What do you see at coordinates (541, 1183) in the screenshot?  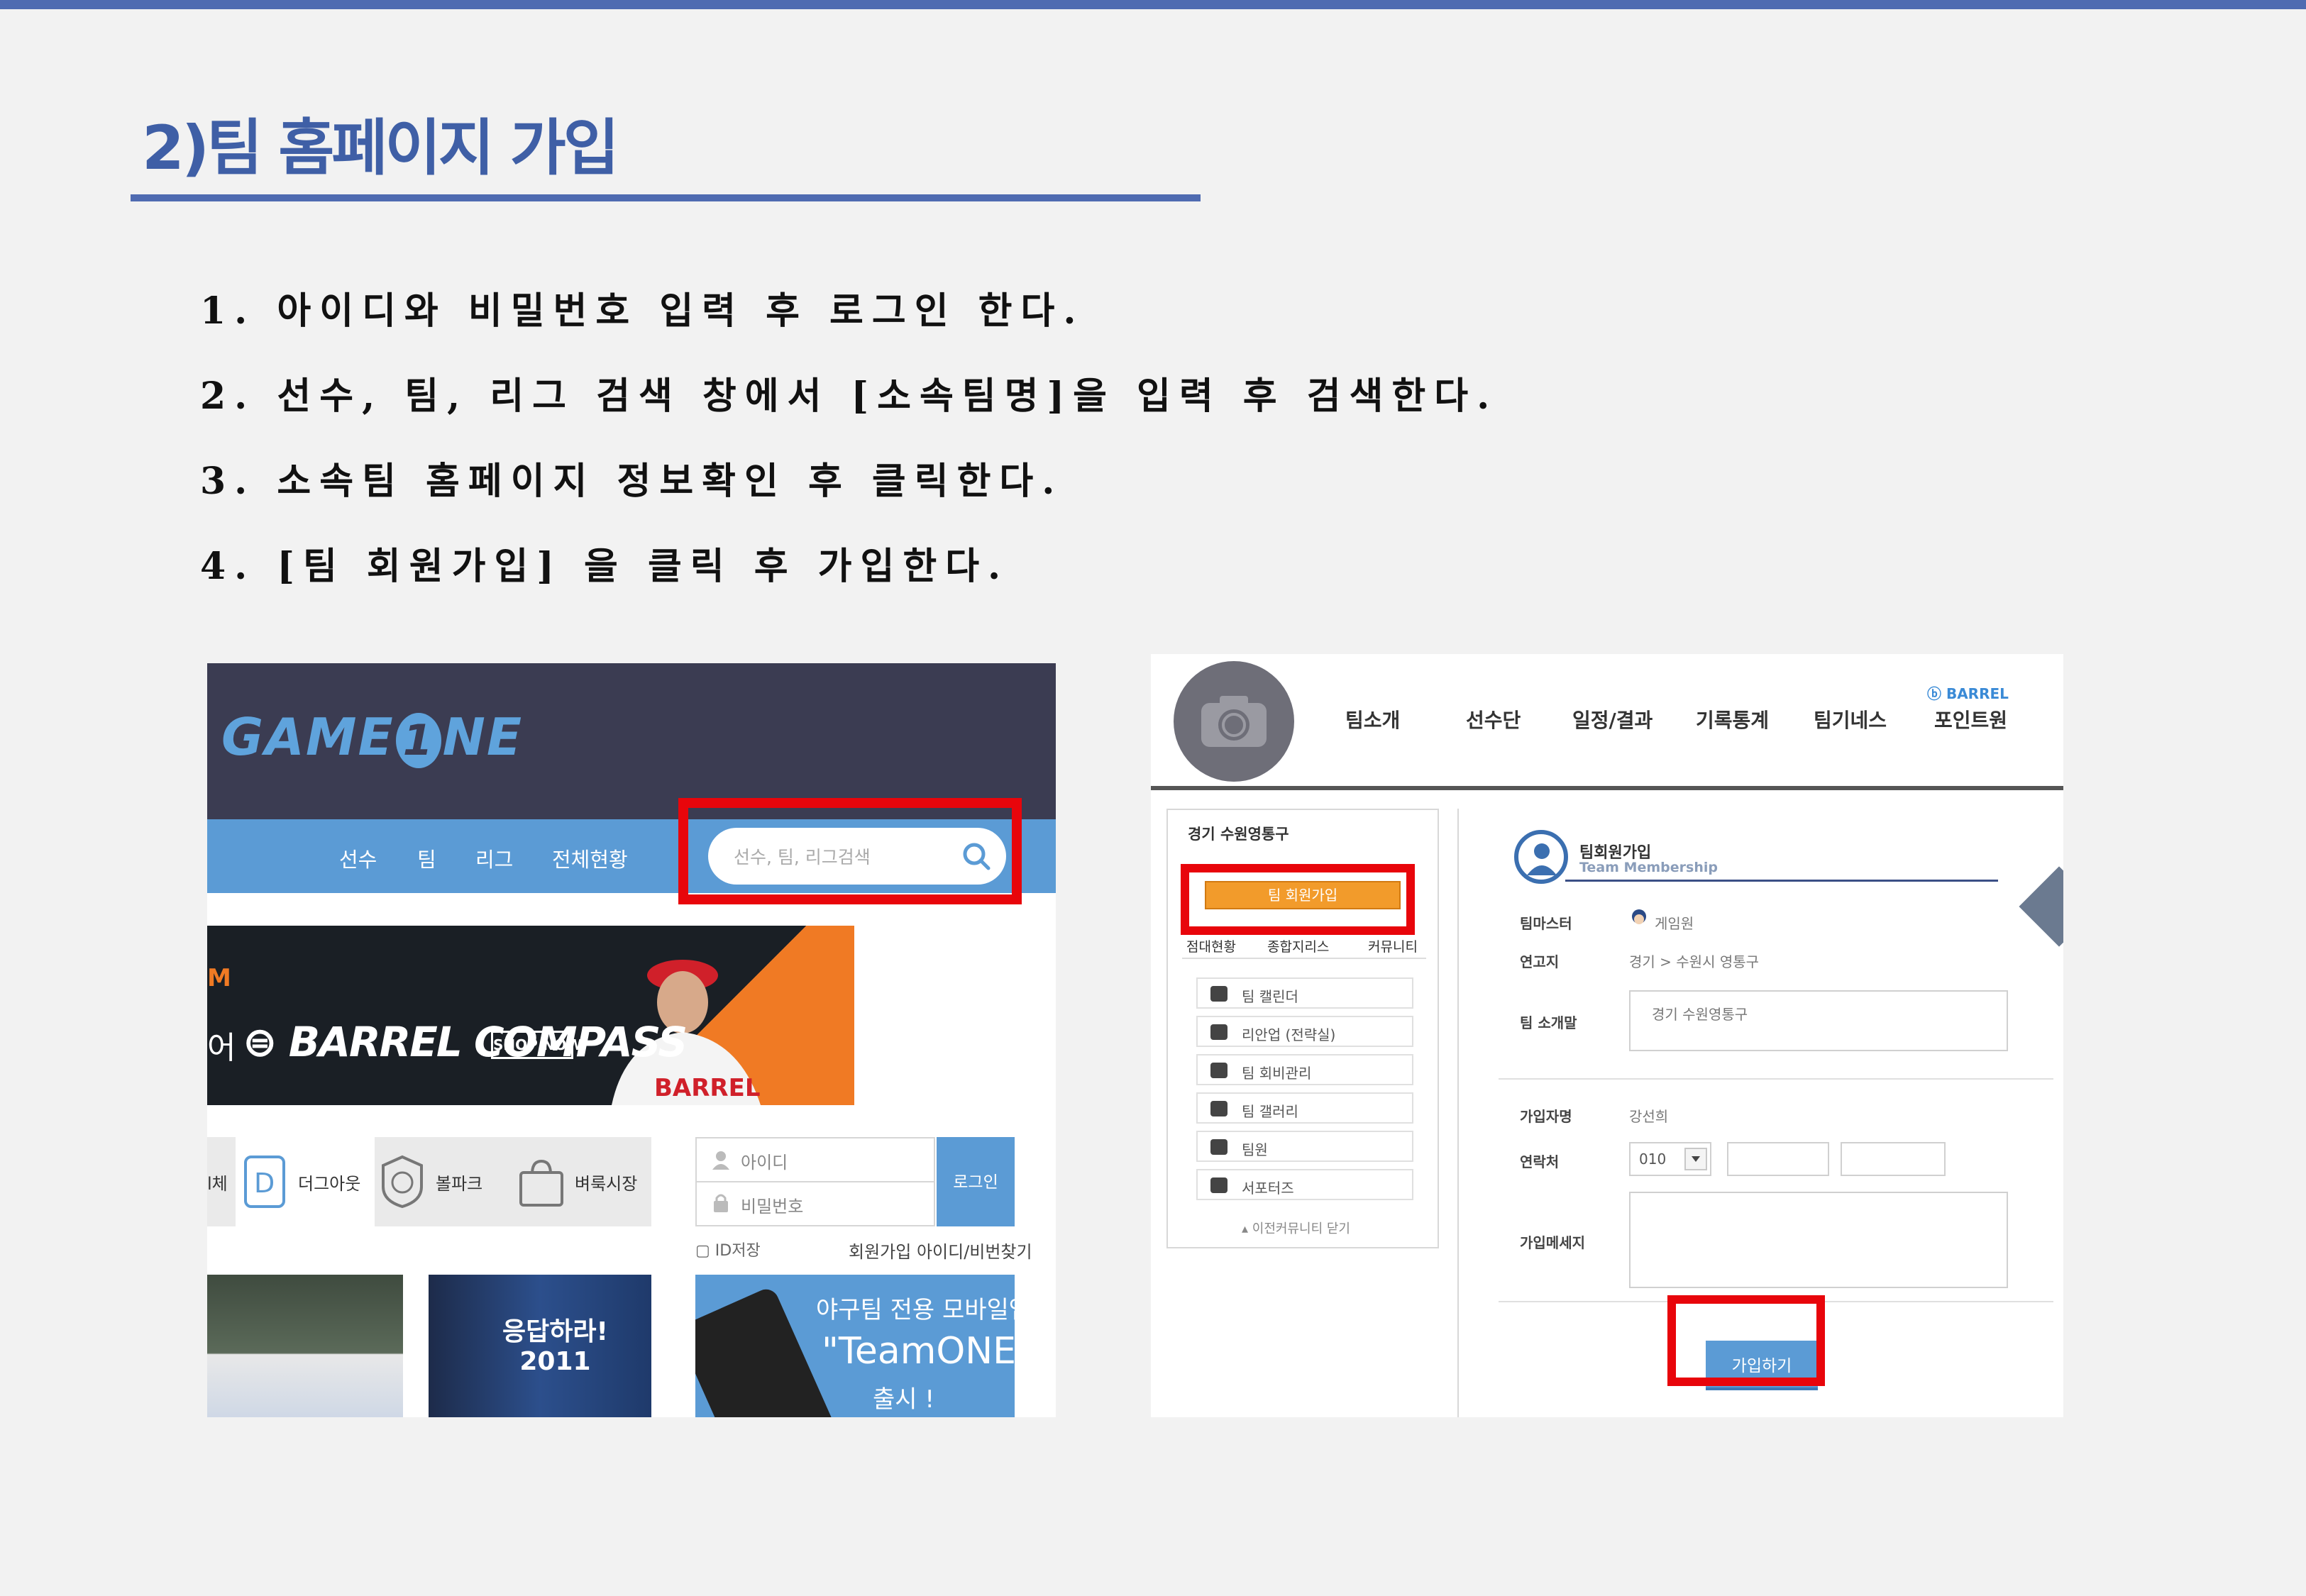 I see `flea-market-bag-icon` at bounding box center [541, 1183].